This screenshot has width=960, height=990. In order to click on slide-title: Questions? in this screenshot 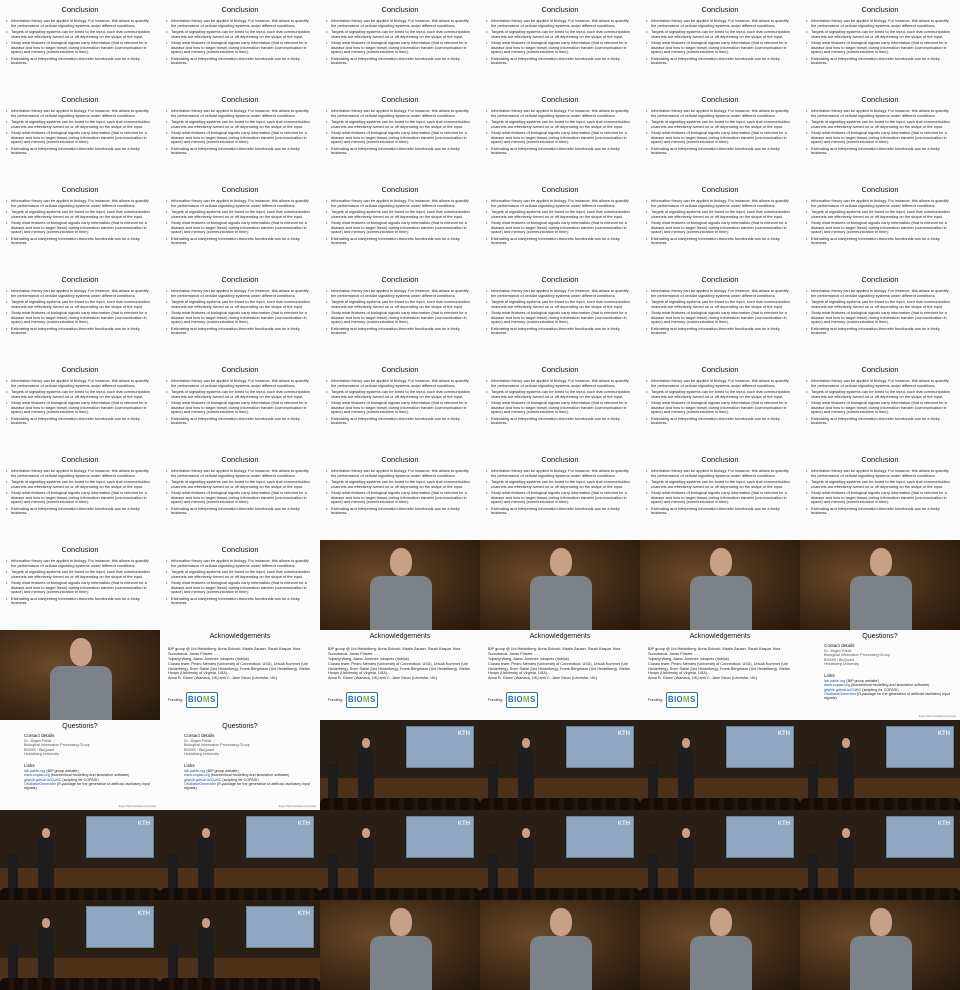, I will do `click(880, 636)`.